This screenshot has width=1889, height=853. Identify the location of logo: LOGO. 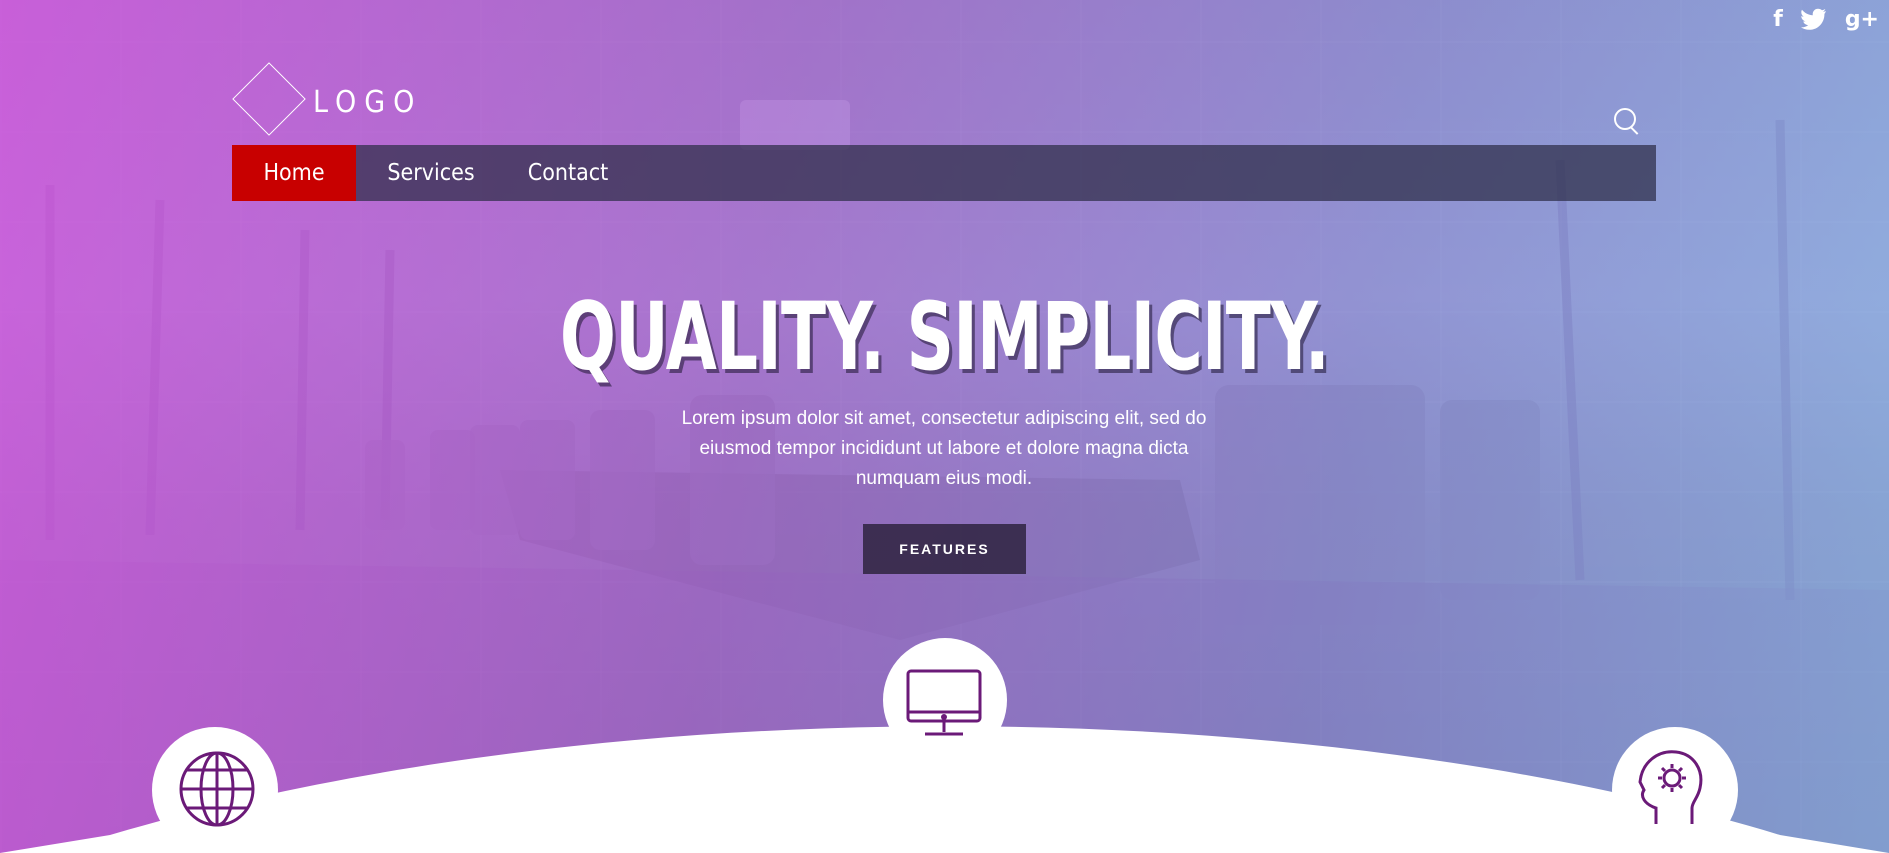
(327, 99).